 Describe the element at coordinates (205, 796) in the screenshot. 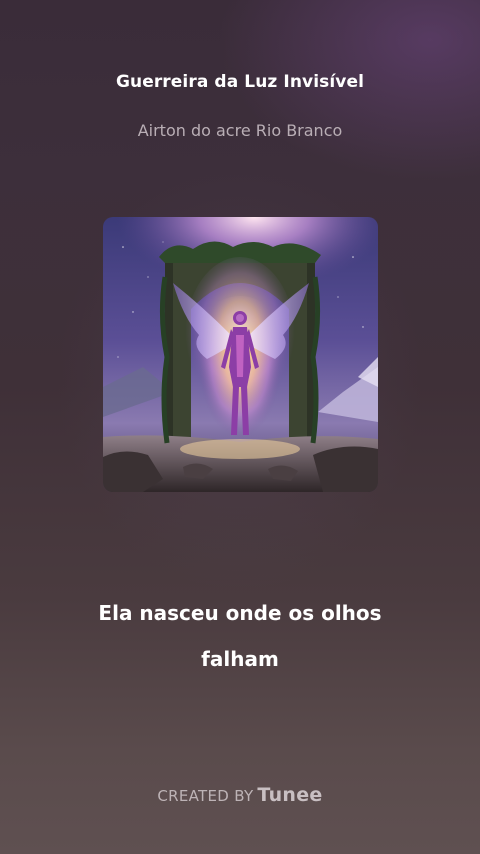

I see `created-by-label: CREATED BY` at that location.